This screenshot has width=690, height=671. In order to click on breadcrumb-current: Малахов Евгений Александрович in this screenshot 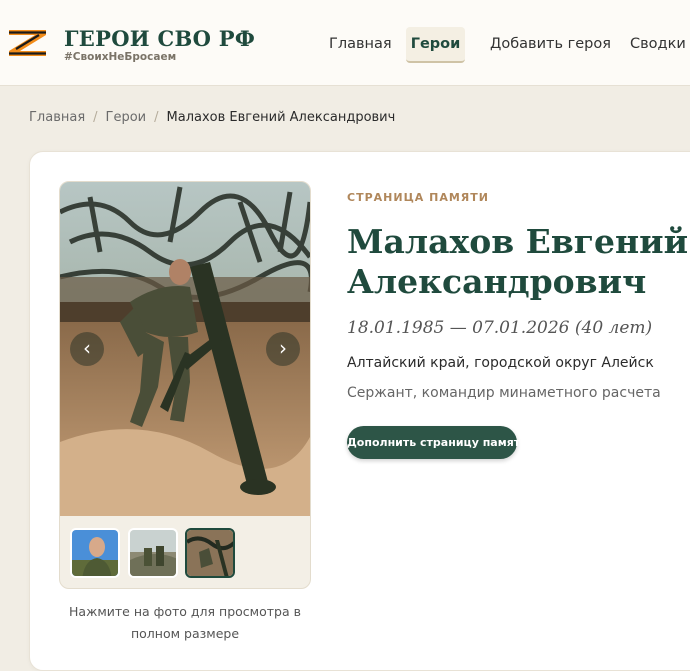, I will do `click(281, 117)`.